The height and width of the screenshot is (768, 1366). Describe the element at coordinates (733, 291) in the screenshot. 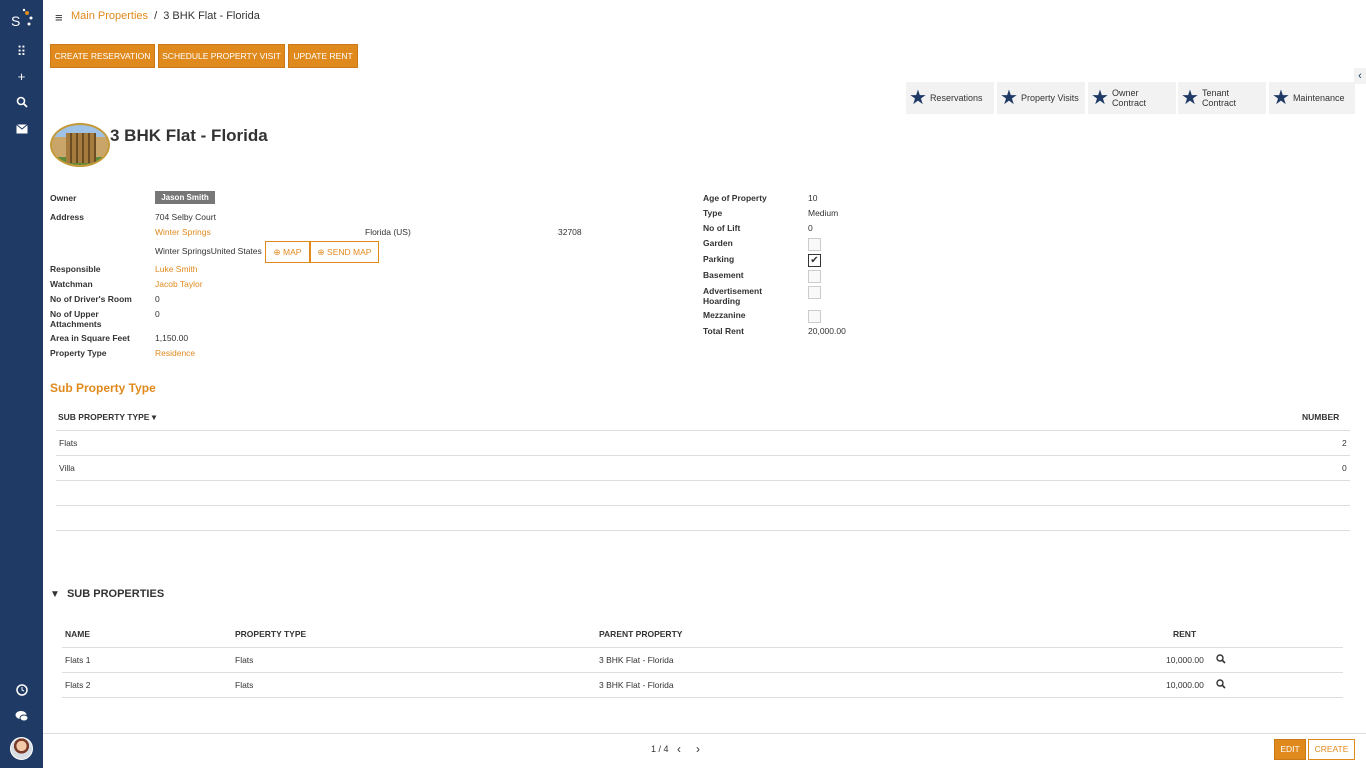

I see `advertisement-label-line1: Advertisement` at that location.